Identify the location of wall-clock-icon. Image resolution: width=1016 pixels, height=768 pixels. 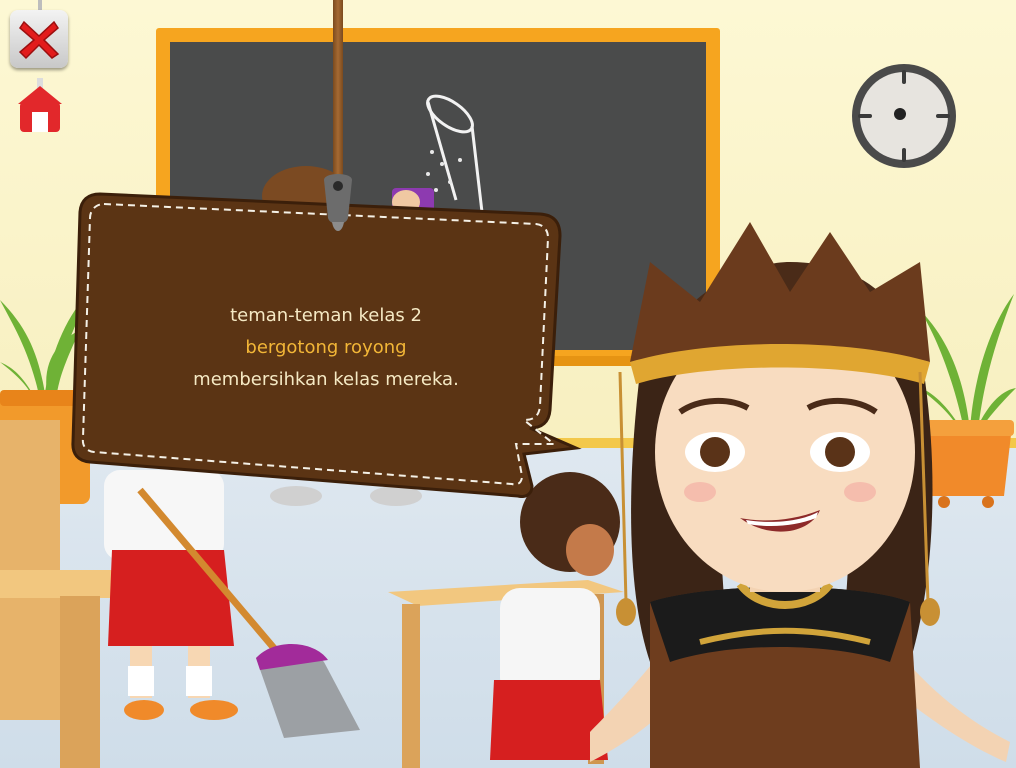
(904, 116).